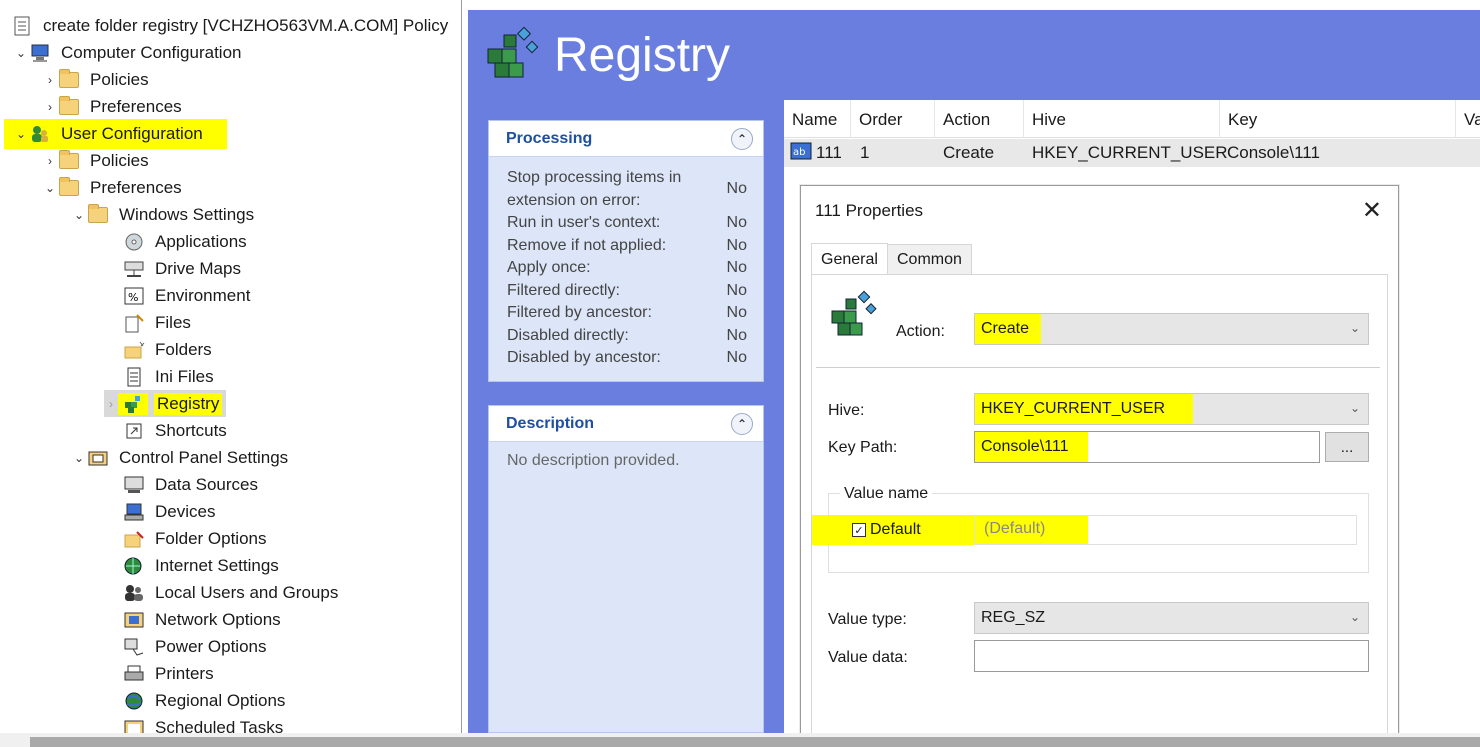  I want to click on value-type-dropdown: REG_SZ ⌄, so click(1171, 618).